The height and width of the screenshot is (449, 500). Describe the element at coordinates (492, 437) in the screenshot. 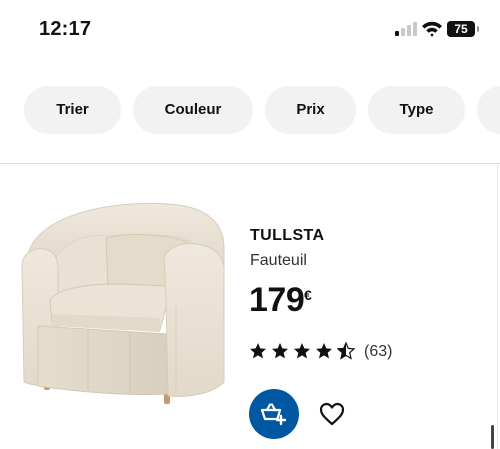

I see `scrollbar` at that location.